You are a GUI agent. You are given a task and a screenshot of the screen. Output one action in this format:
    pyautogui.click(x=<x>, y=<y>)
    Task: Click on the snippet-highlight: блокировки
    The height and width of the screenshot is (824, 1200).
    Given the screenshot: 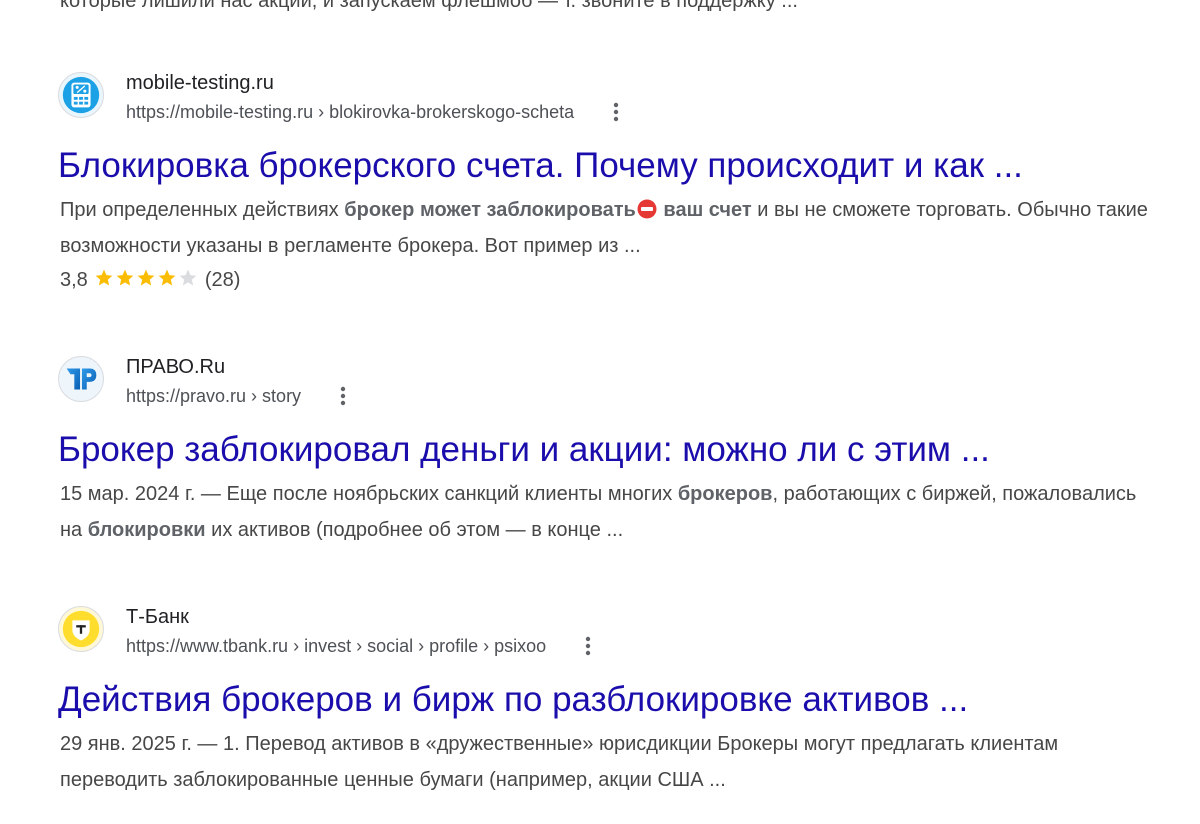 What is the action you would take?
    pyautogui.click(x=146, y=530)
    